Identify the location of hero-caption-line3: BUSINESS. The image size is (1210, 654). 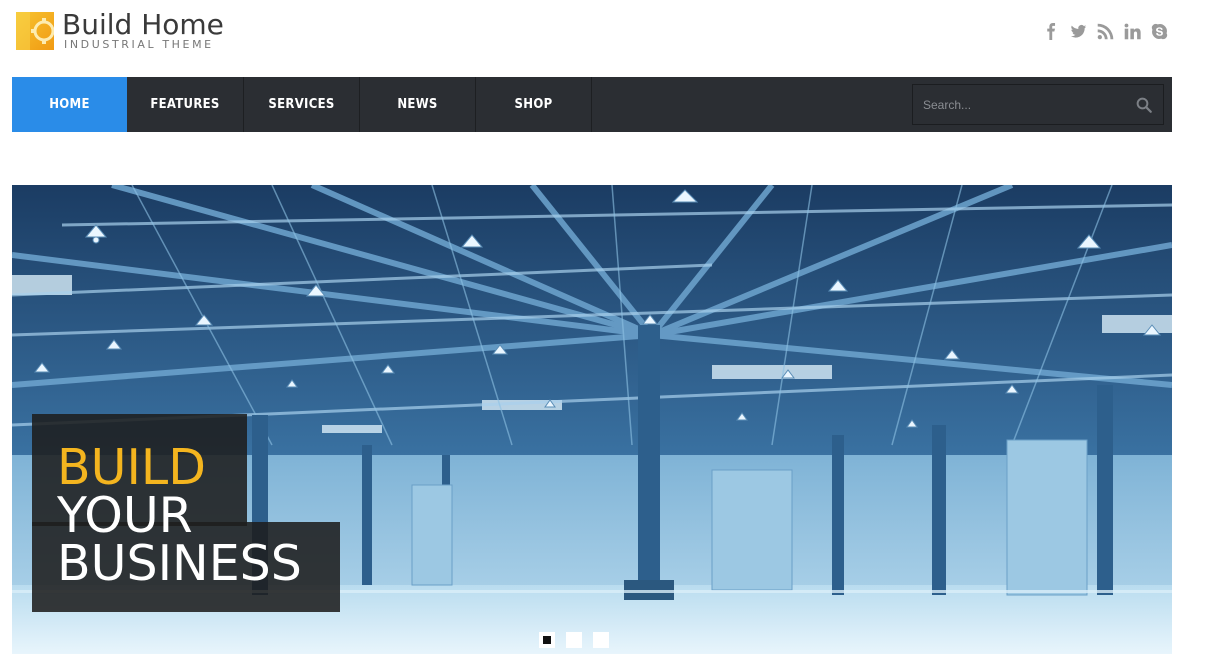
(179, 563).